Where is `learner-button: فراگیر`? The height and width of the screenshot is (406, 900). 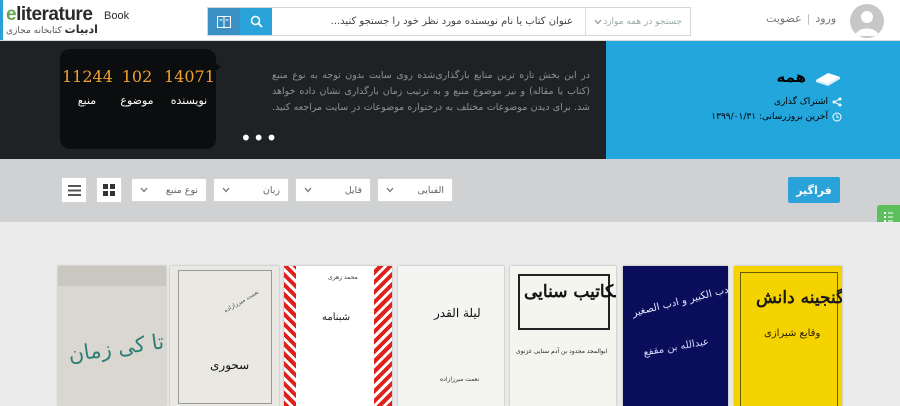 learner-button: فراگیر is located at coordinates (814, 190).